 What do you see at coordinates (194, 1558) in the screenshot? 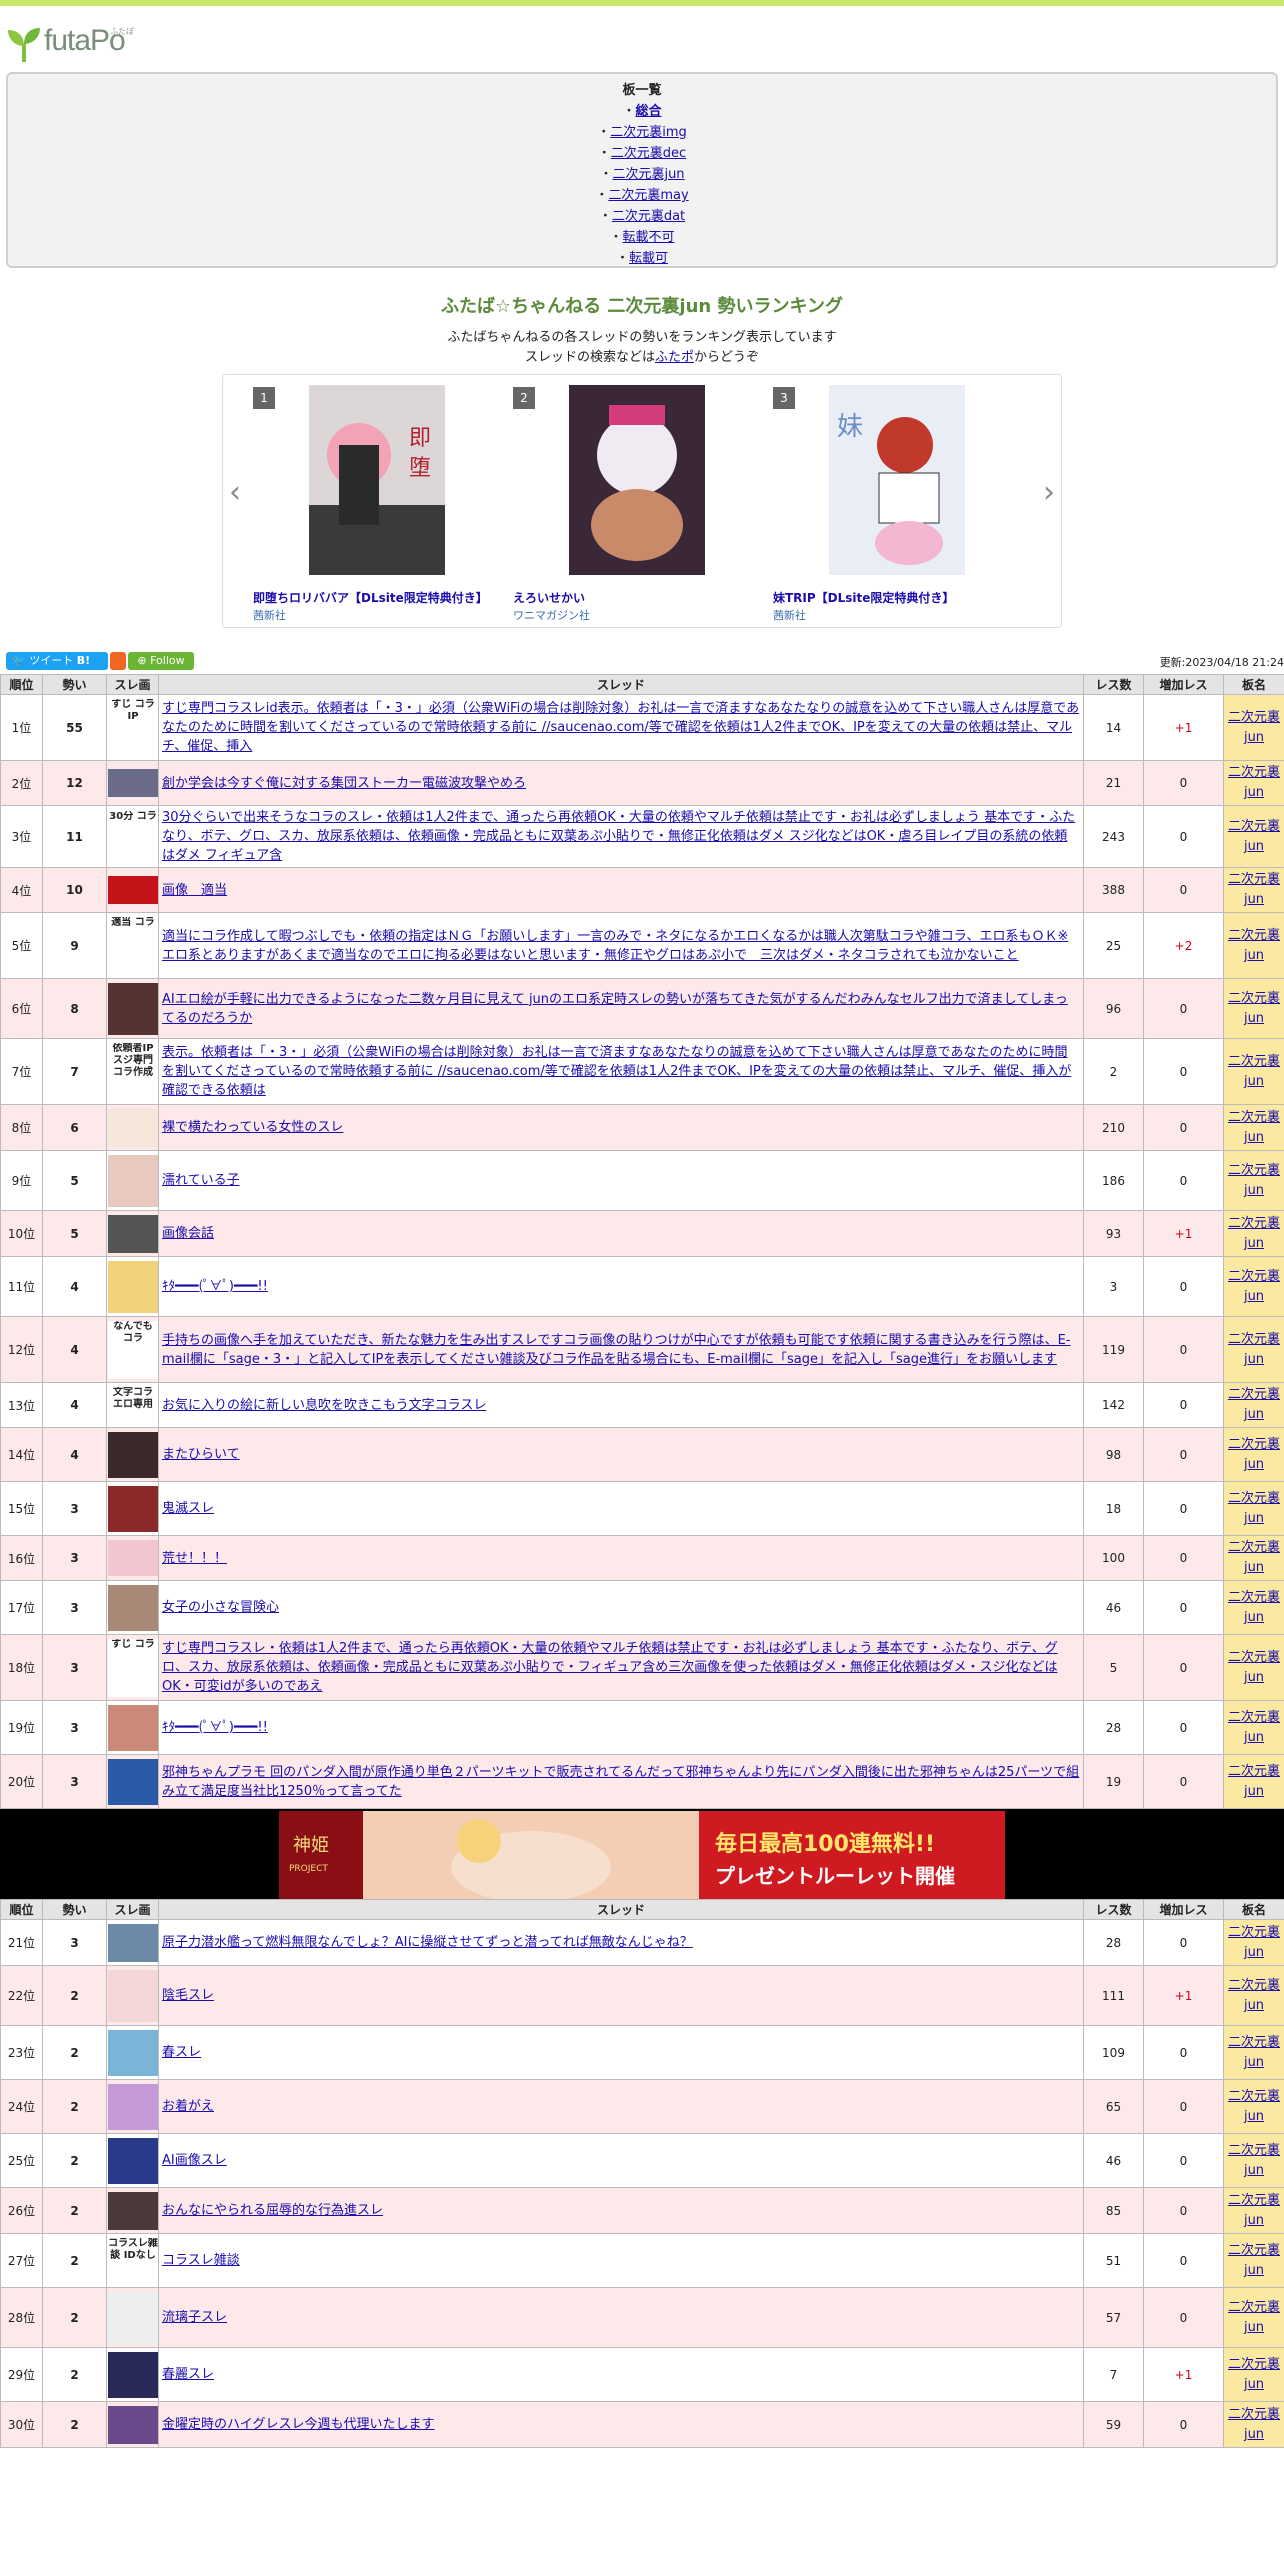
I see `thread-link: 荒せ！！！` at bounding box center [194, 1558].